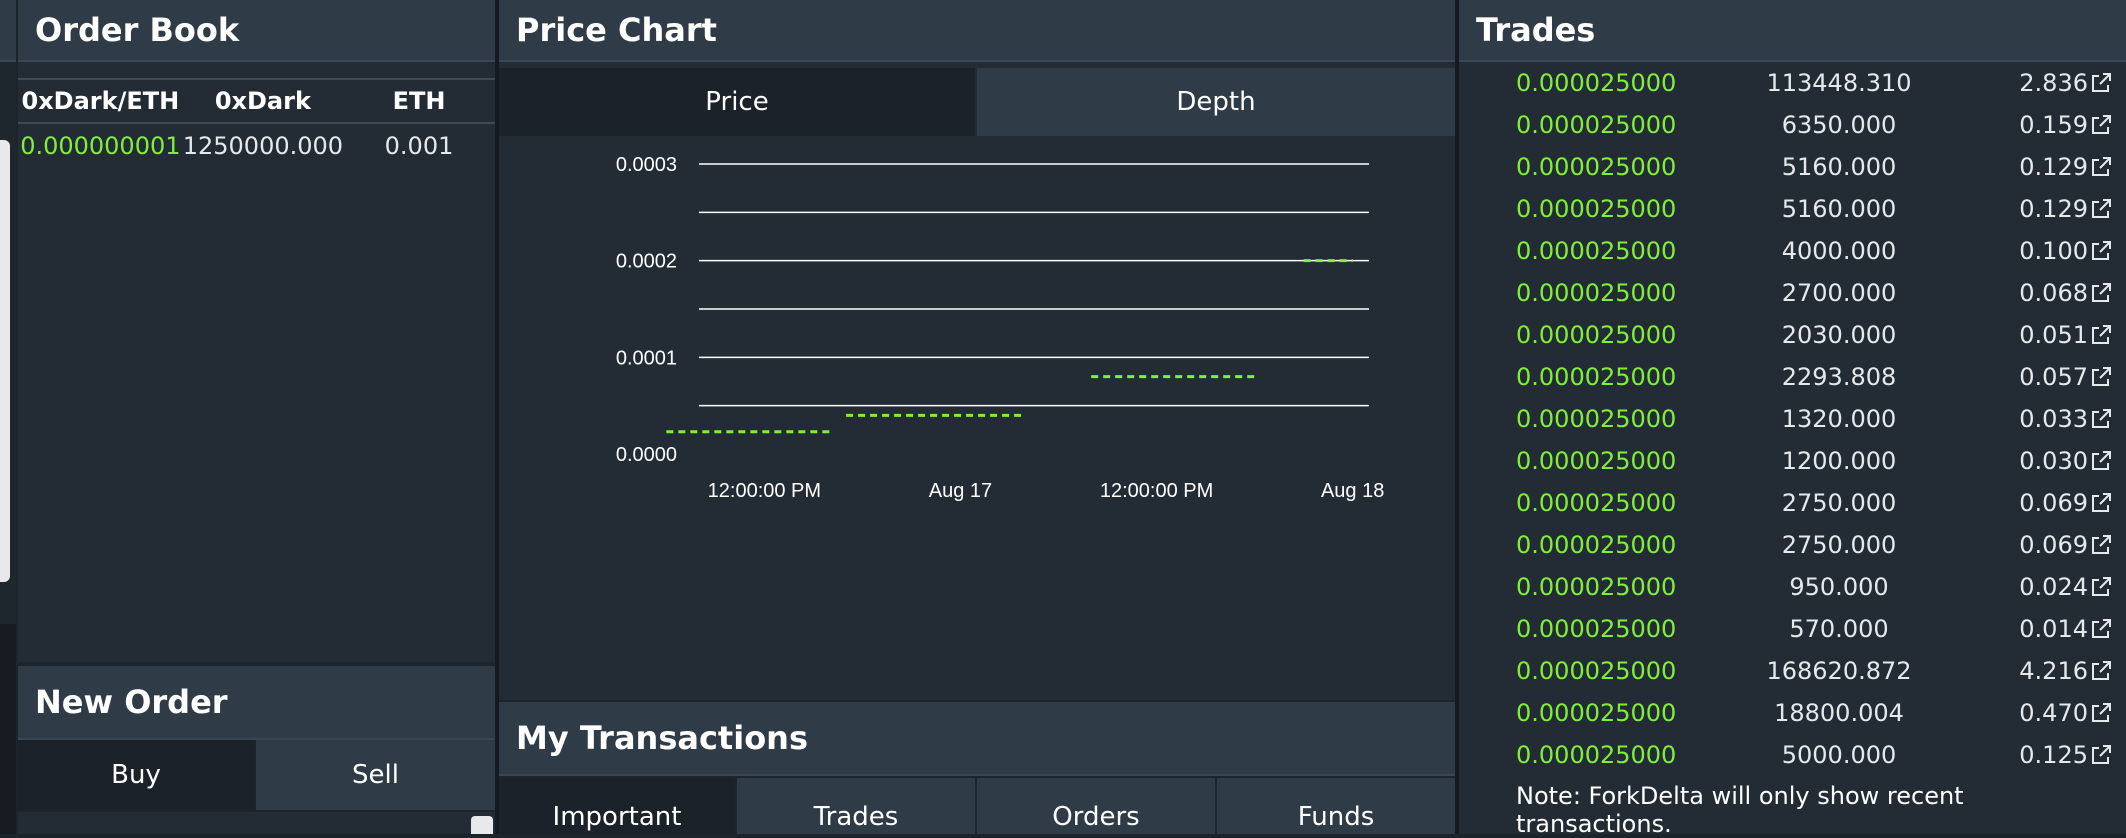  What do you see at coordinates (263, 146) in the screenshot?
I see `order-amount: 1250000.000` at bounding box center [263, 146].